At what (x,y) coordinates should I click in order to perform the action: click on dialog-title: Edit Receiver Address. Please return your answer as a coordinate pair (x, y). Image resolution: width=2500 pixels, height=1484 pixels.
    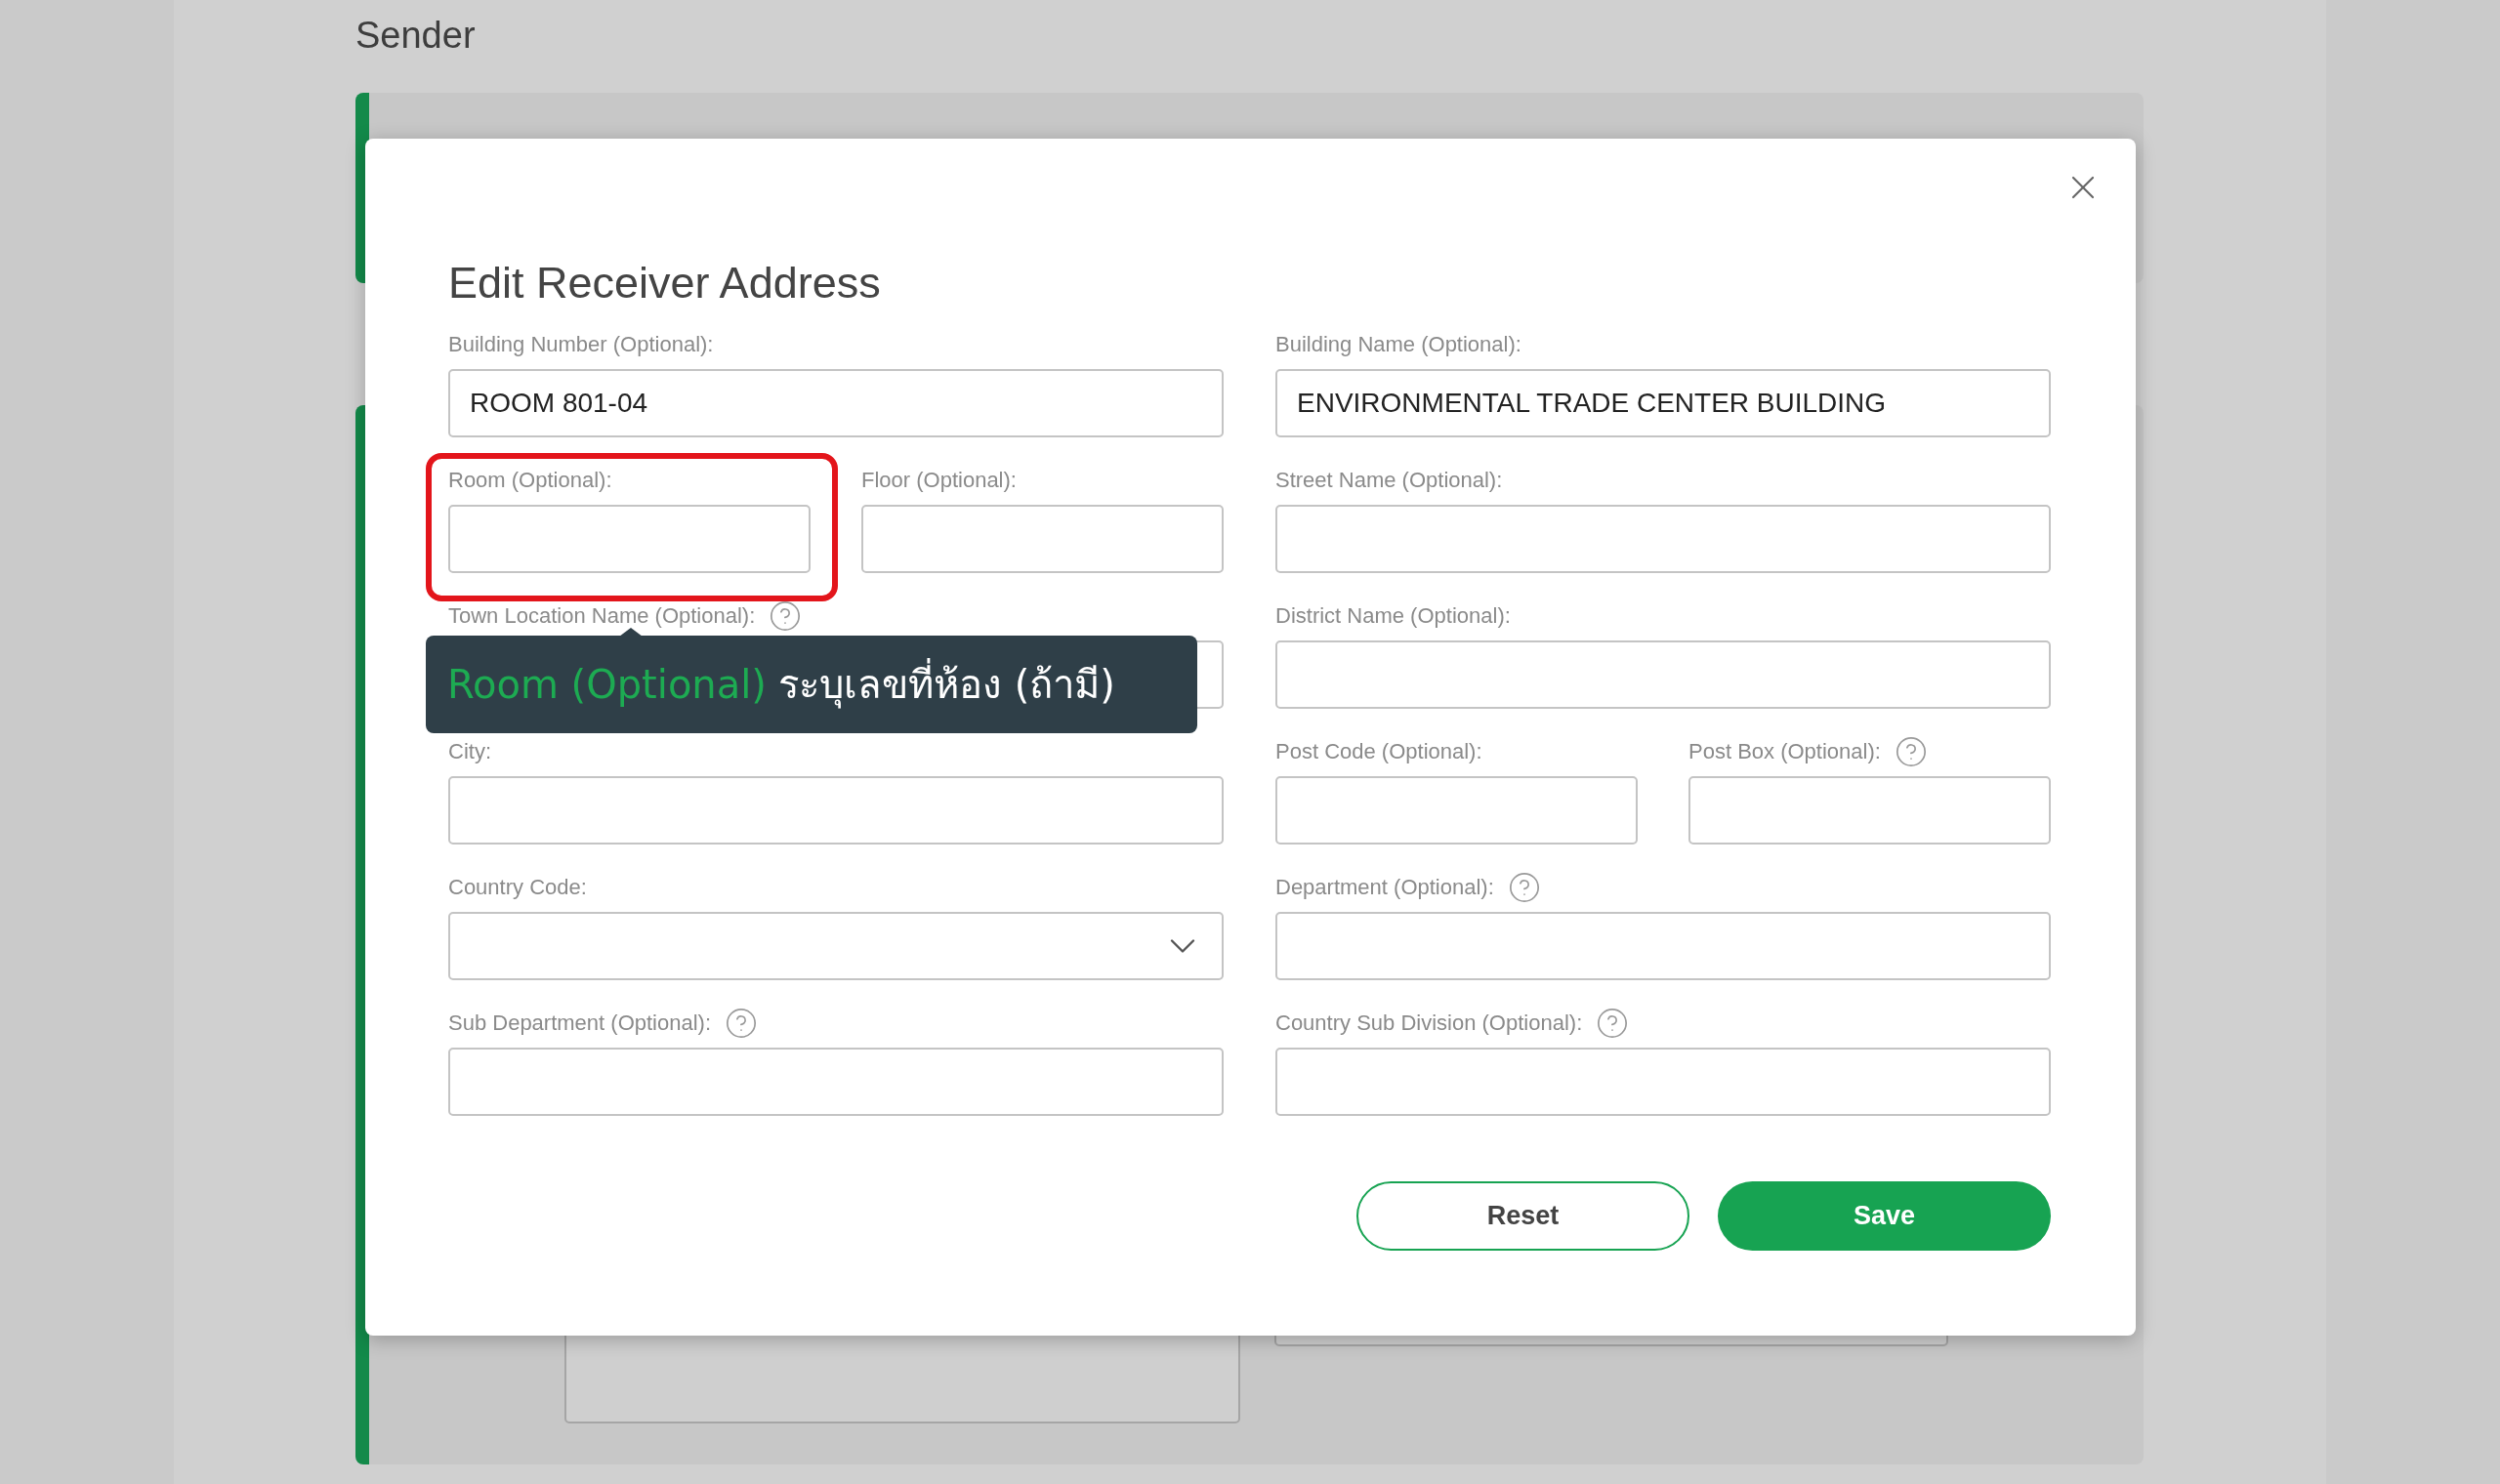
    Looking at the image, I should click on (665, 283).